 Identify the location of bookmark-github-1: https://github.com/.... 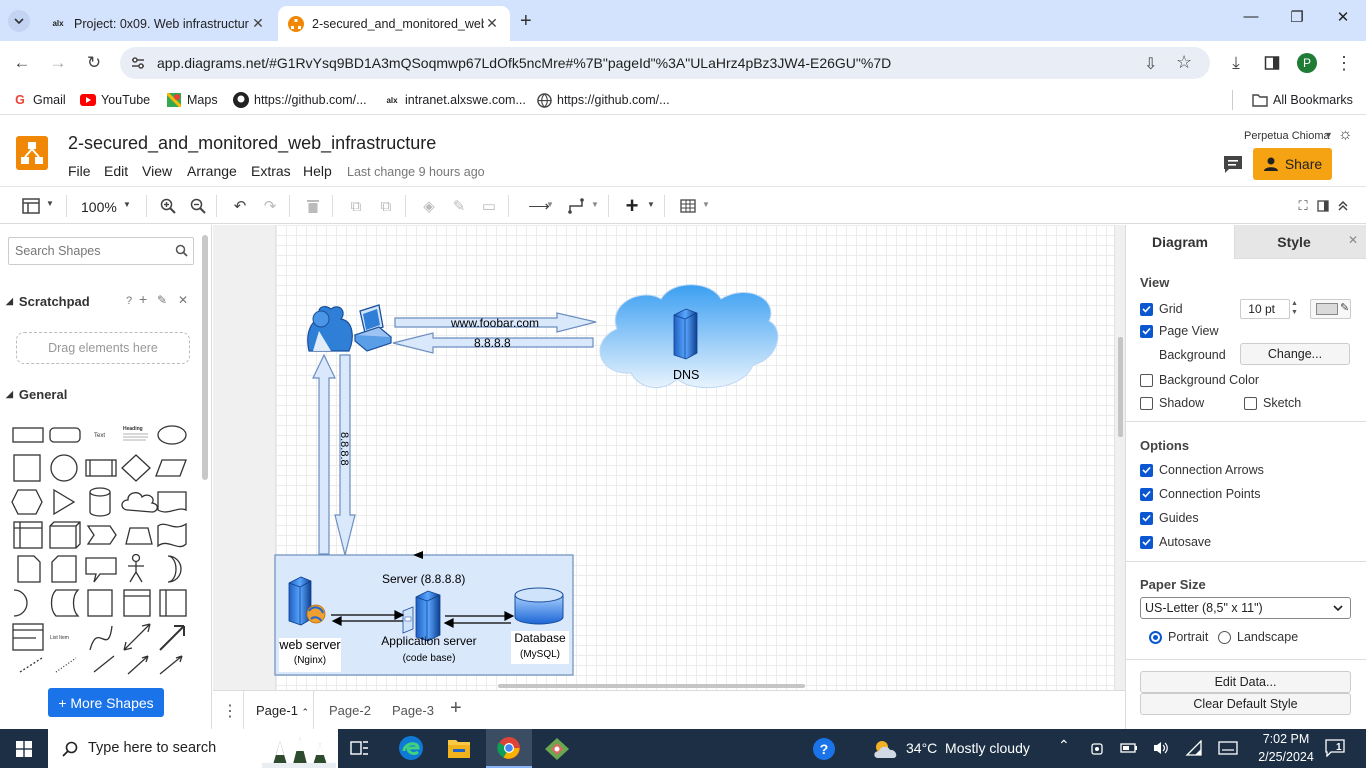
(300, 100).